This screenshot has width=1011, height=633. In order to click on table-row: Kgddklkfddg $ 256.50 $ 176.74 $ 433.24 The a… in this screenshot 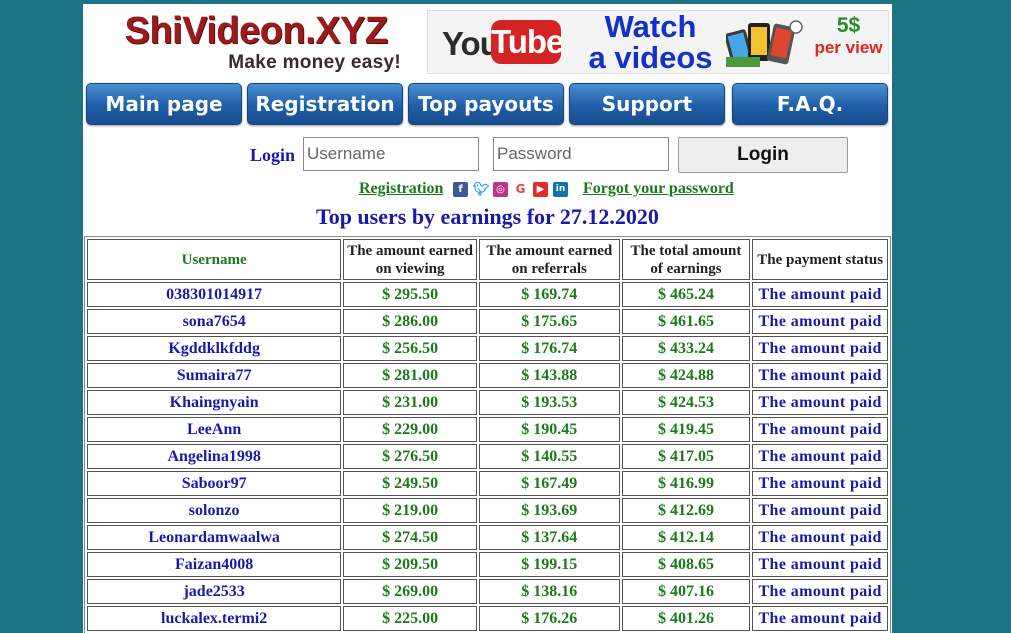, I will do `click(487, 348)`.